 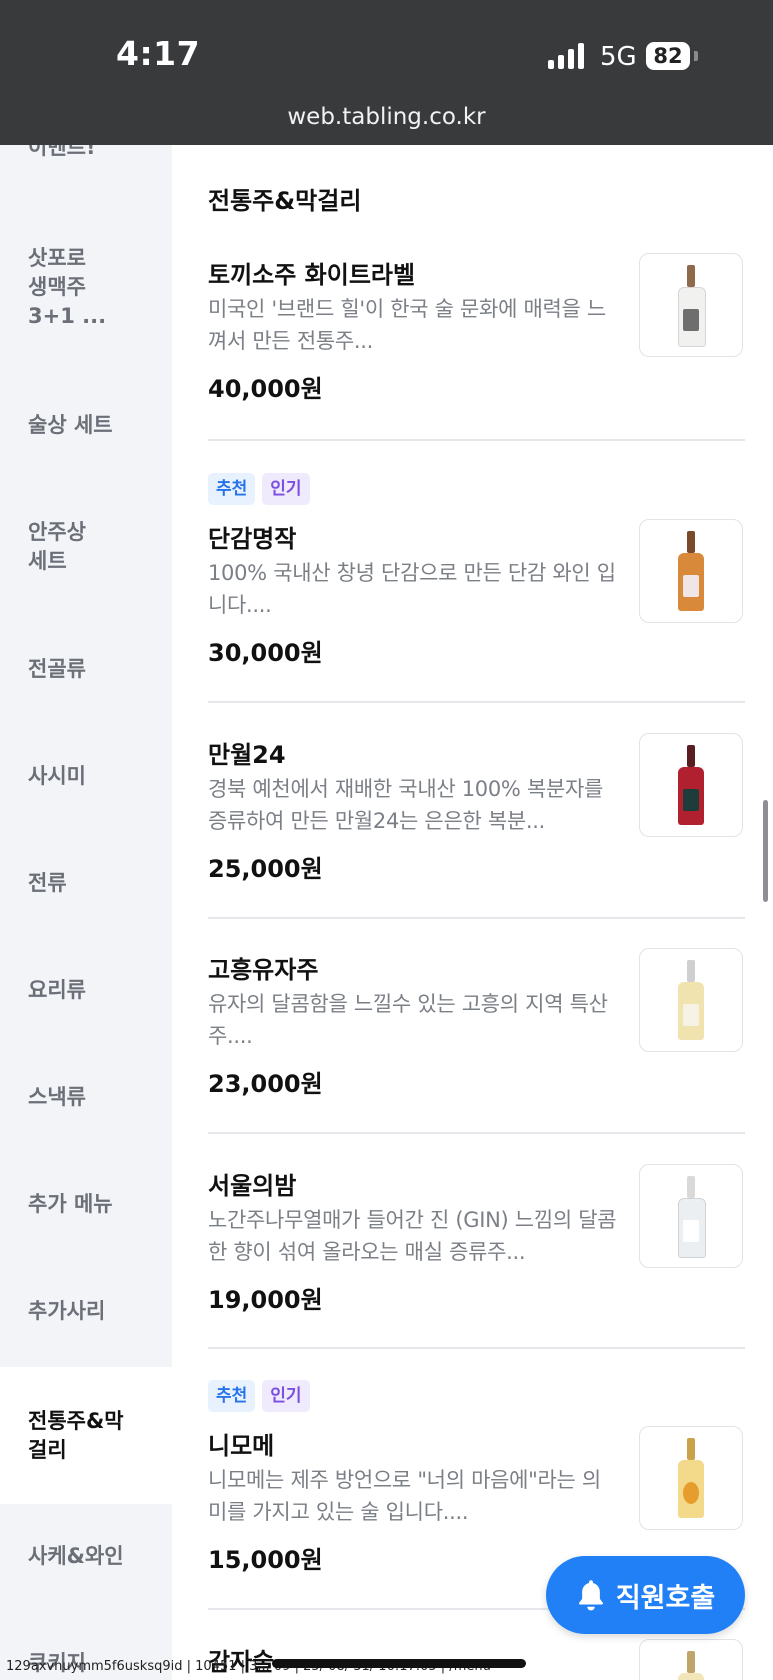 What do you see at coordinates (86, 1204) in the screenshot?
I see `sidebar-item-extra-menu: 추가 메뉴` at bounding box center [86, 1204].